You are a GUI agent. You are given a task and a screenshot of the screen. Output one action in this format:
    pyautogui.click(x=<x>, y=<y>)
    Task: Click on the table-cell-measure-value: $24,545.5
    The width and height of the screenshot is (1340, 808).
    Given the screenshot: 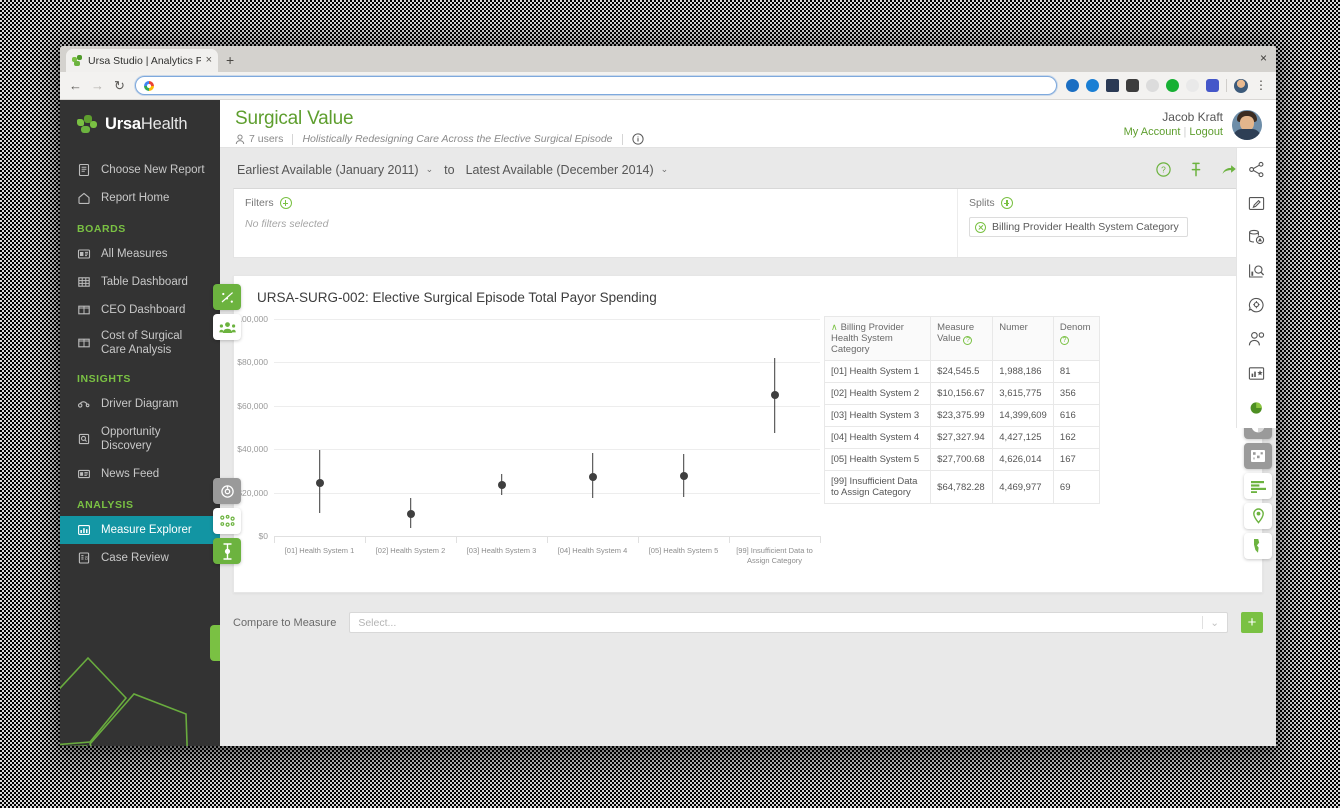 What is the action you would take?
    pyautogui.click(x=962, y=371)
    